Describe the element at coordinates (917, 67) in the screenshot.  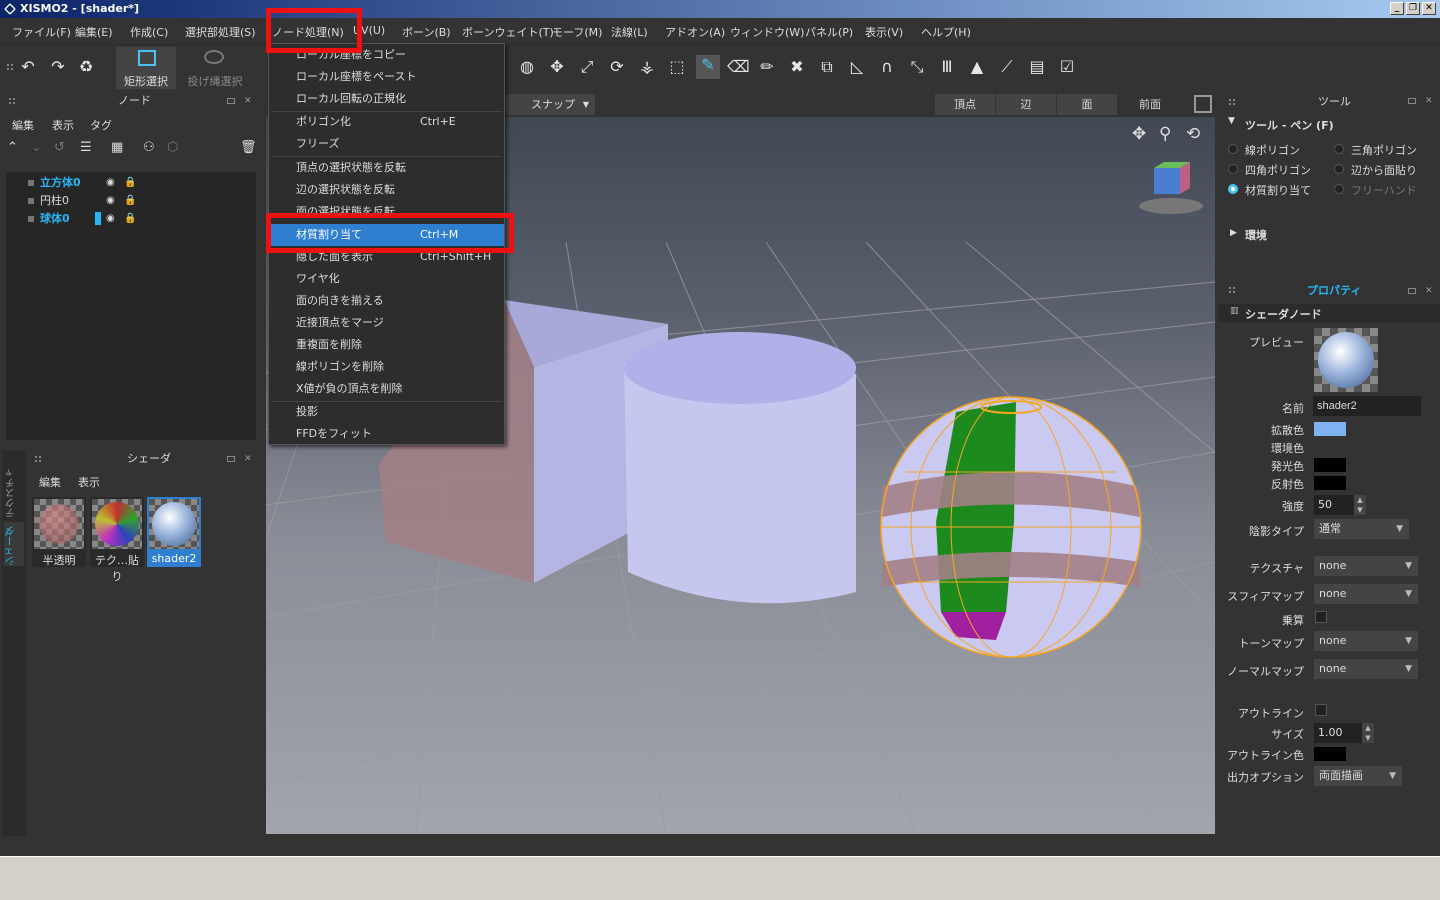
I see `shrink-icon: ⤡` at that location.